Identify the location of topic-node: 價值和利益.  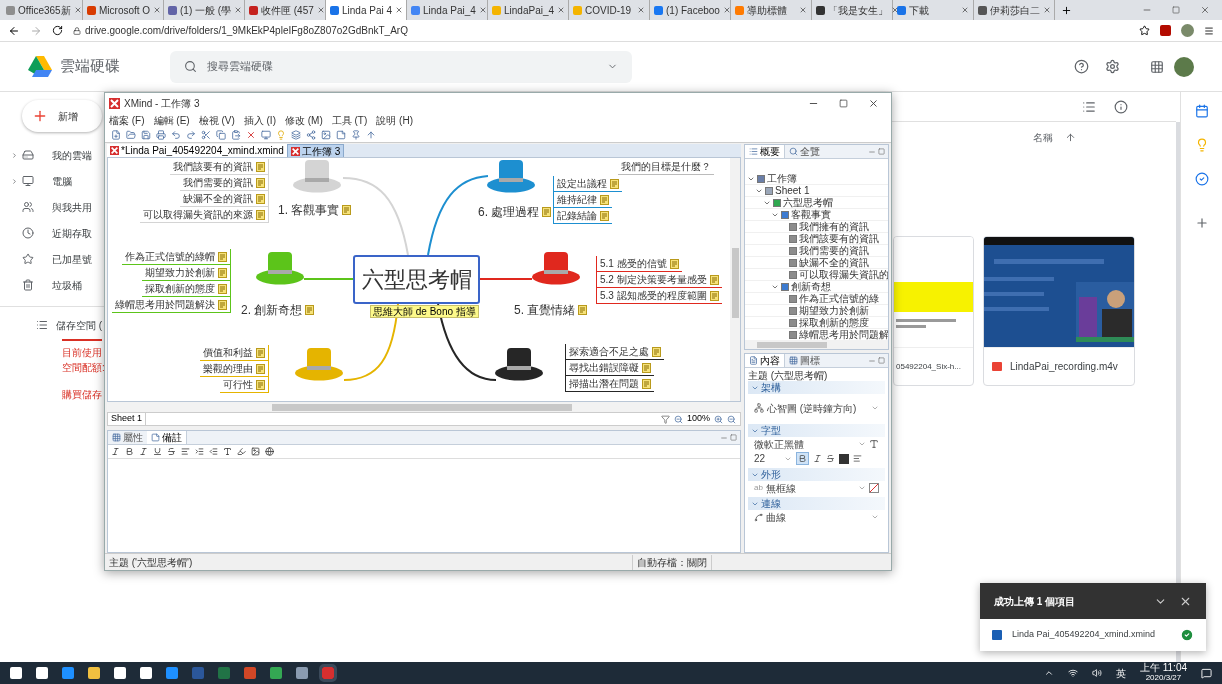
(234, 353).